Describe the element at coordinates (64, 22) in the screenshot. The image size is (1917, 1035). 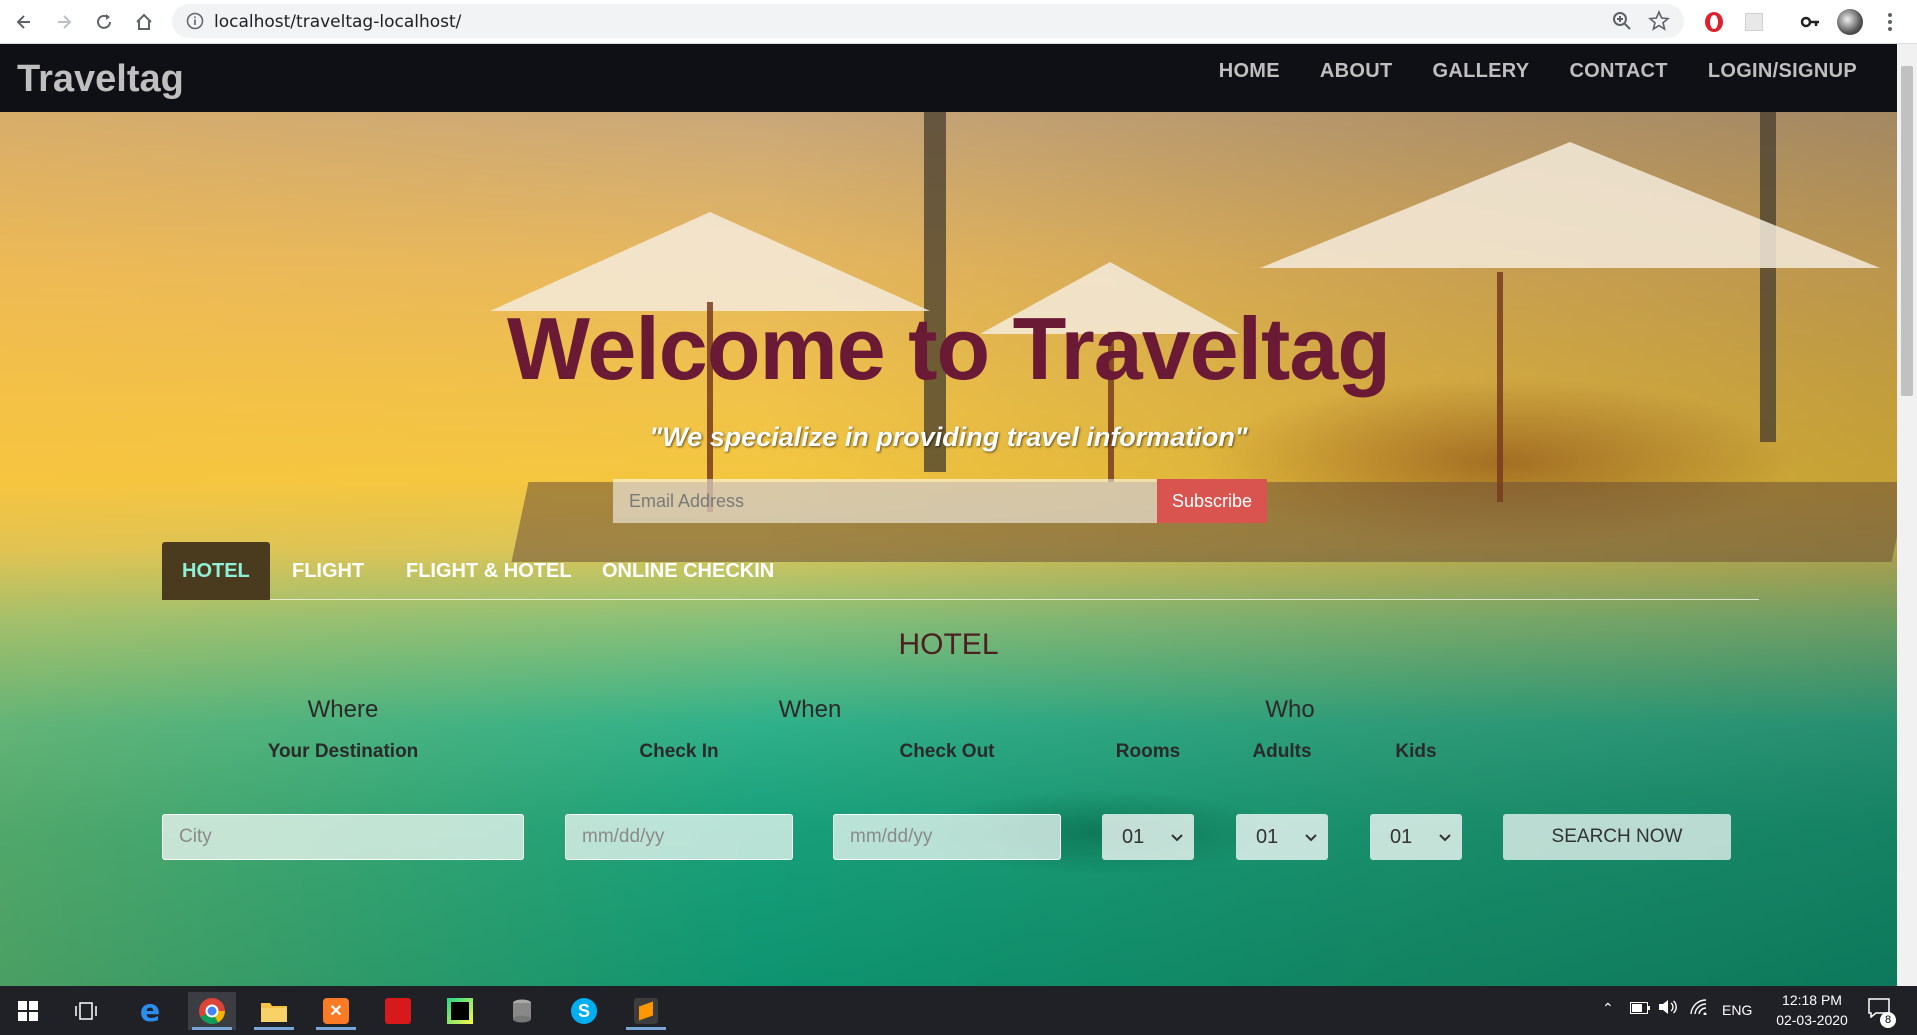
I see `forward-icon` at that location.